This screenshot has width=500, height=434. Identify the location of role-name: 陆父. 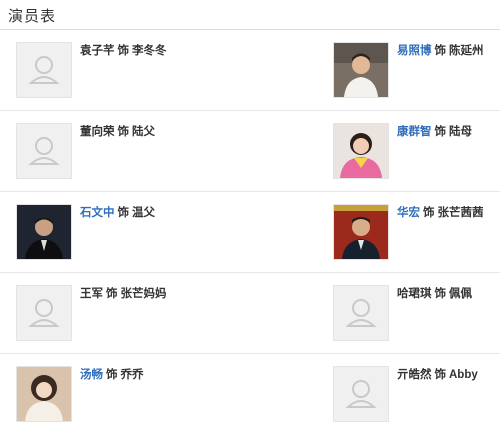
(143, 132).